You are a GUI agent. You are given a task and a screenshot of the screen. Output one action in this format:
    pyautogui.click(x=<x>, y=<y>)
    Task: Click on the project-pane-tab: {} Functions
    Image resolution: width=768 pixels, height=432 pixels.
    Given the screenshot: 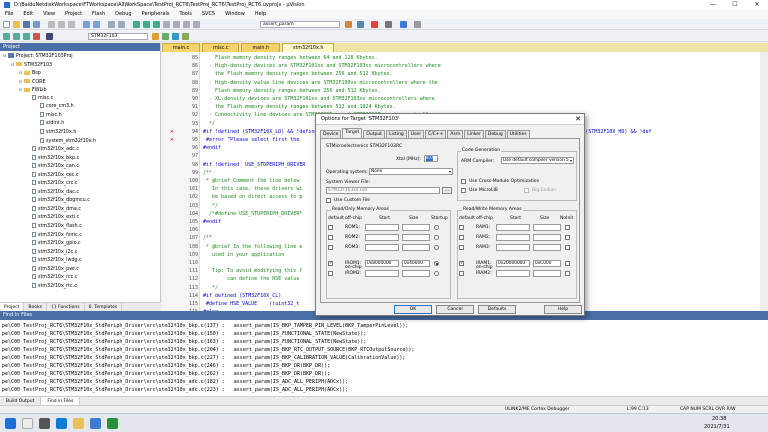 What is the action you would take?
    pyautogui.click(x=66, y=307)
    